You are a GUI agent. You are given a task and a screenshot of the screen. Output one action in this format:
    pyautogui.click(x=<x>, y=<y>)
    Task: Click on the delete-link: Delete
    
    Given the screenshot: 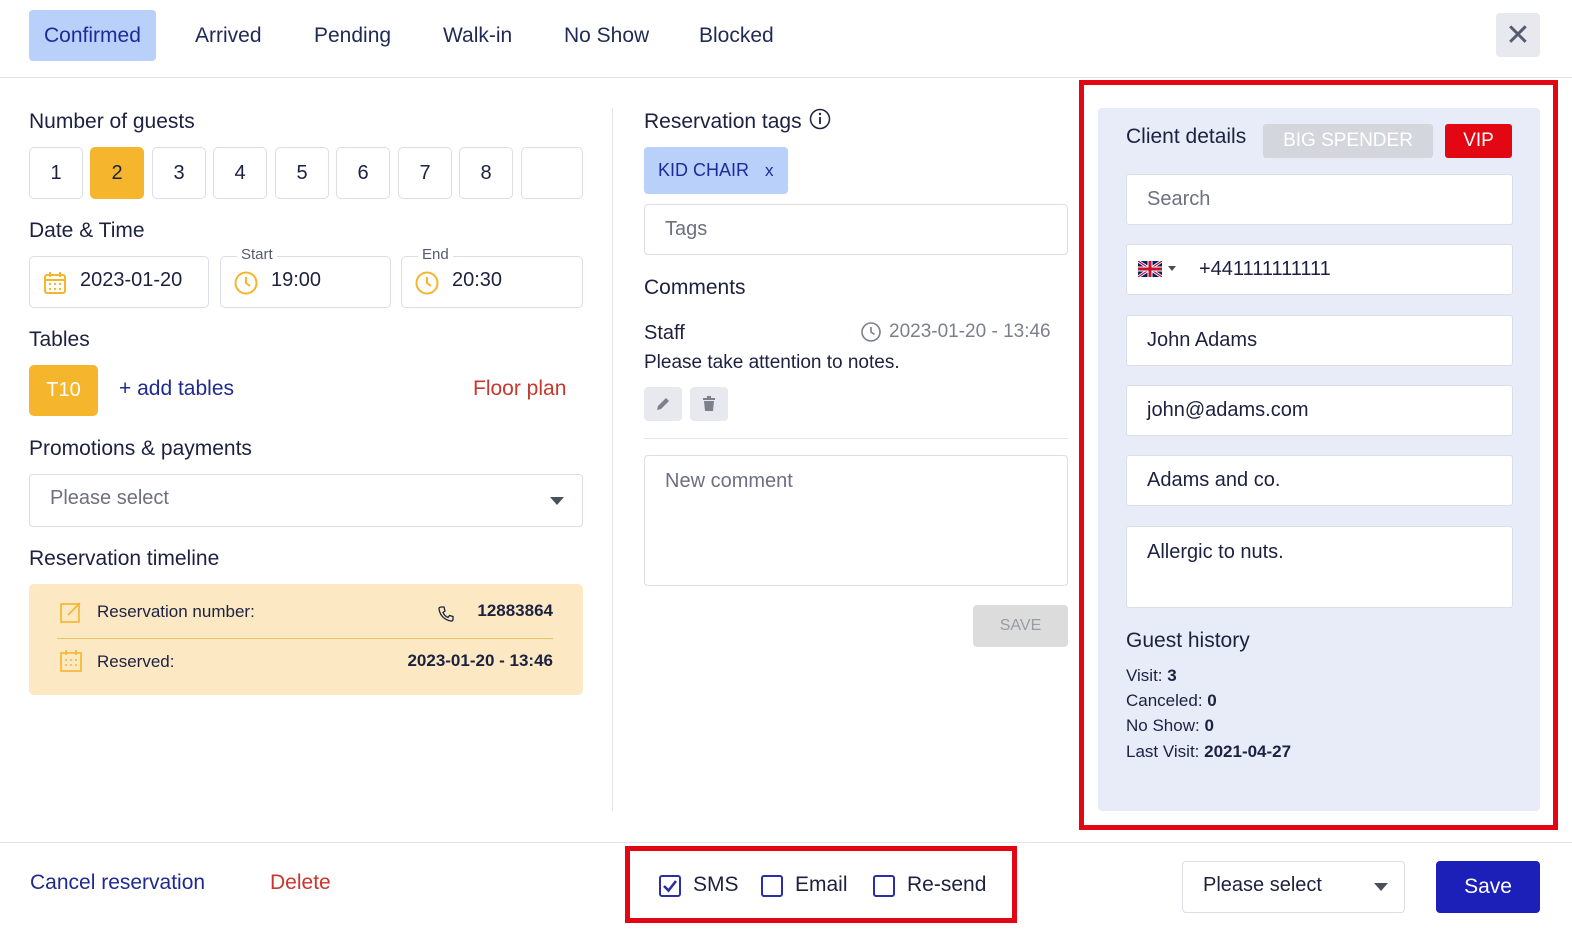 What is the action you would take?
    pyautogui.click(x=300, y=883)
    